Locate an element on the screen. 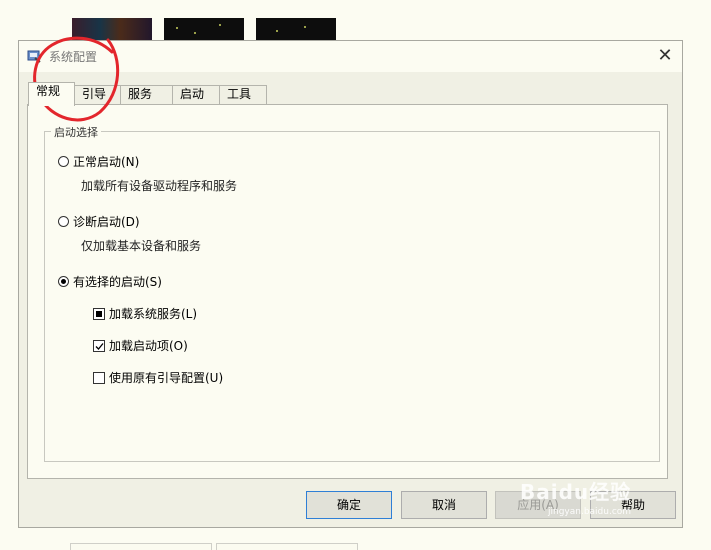 The height and width of the screenshot is (550, 711). diagnostic-startup-radio: 诊断启动(D) is located at coordinates (99, 221).